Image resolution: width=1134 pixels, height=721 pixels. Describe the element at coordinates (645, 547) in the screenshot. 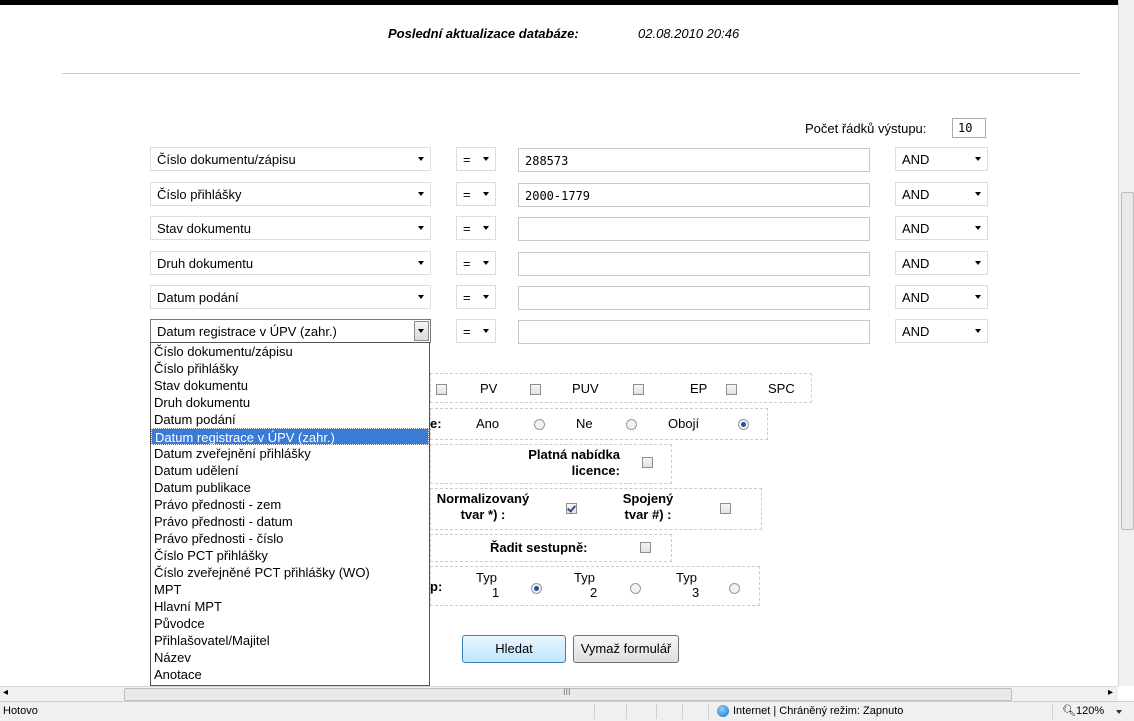

I see `sort-desc-checkbox` at that location.